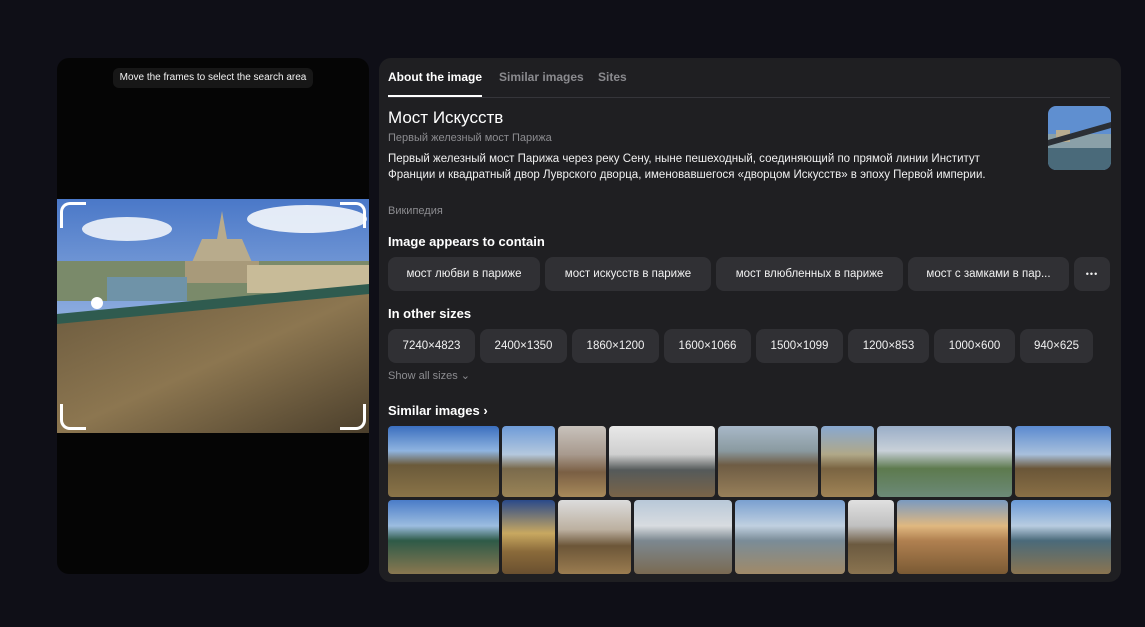 The image size is (1145, 627). Describe the element at coordinates (430, 313) in the screenshot. I see `sizes-heading: In other sizes` at that location.